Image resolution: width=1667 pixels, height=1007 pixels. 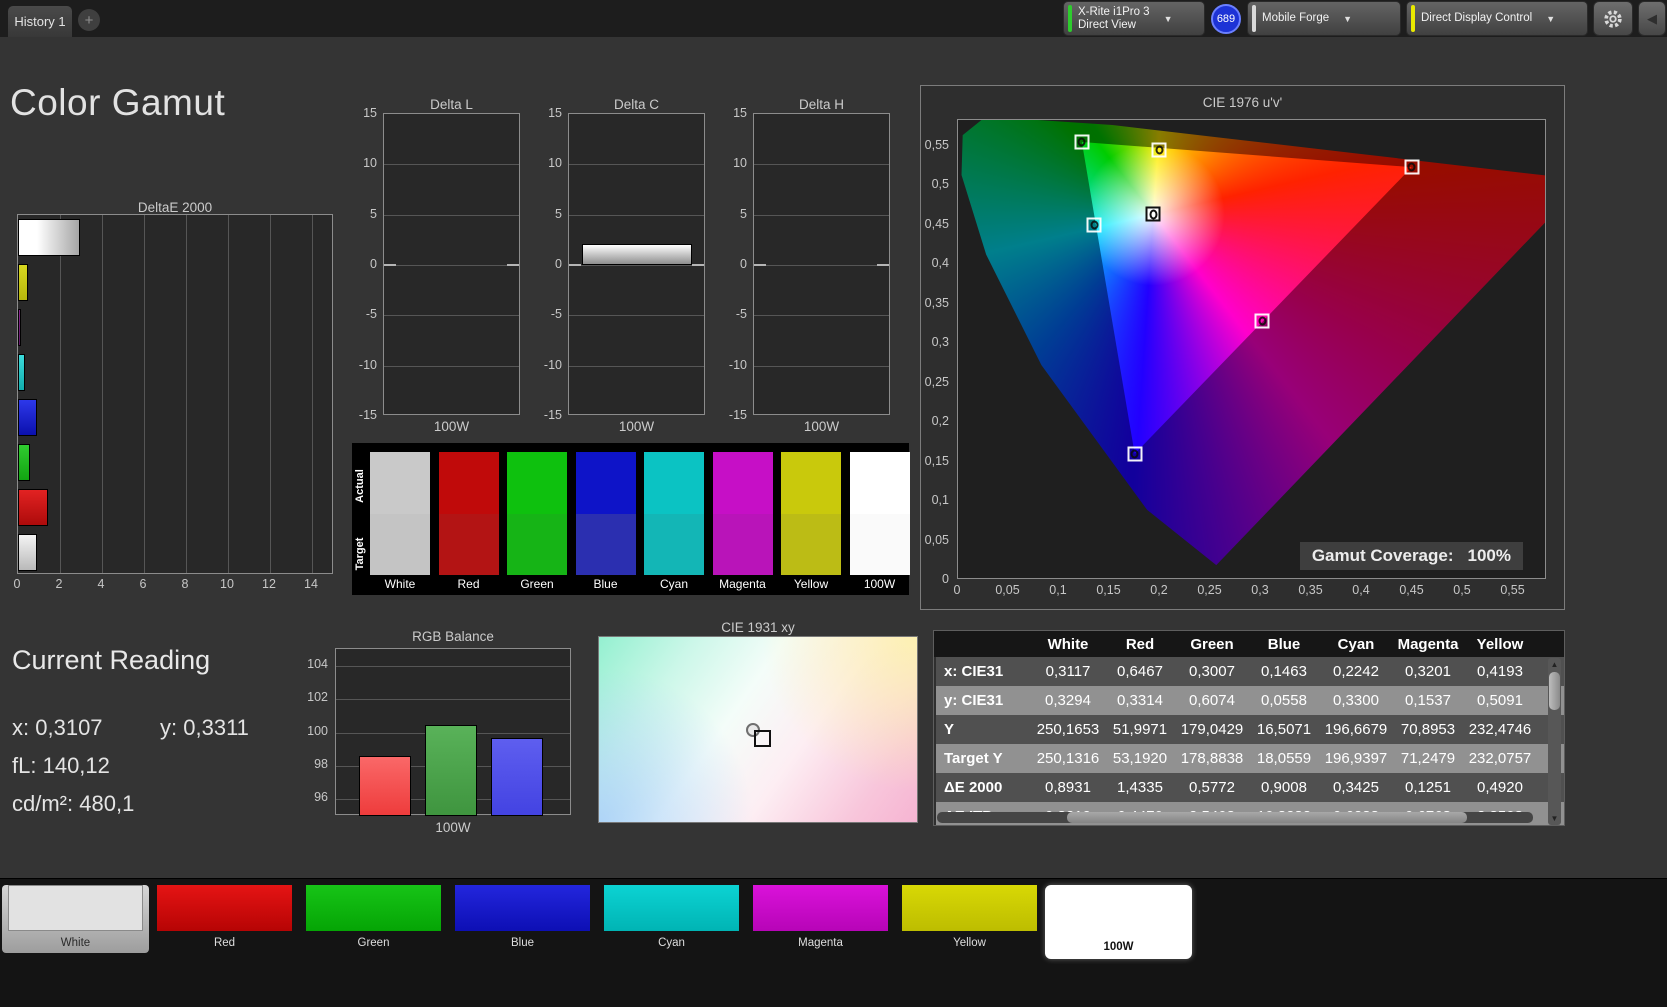 I want to click on rgb-balance-plot, so click(x=453, y=732).